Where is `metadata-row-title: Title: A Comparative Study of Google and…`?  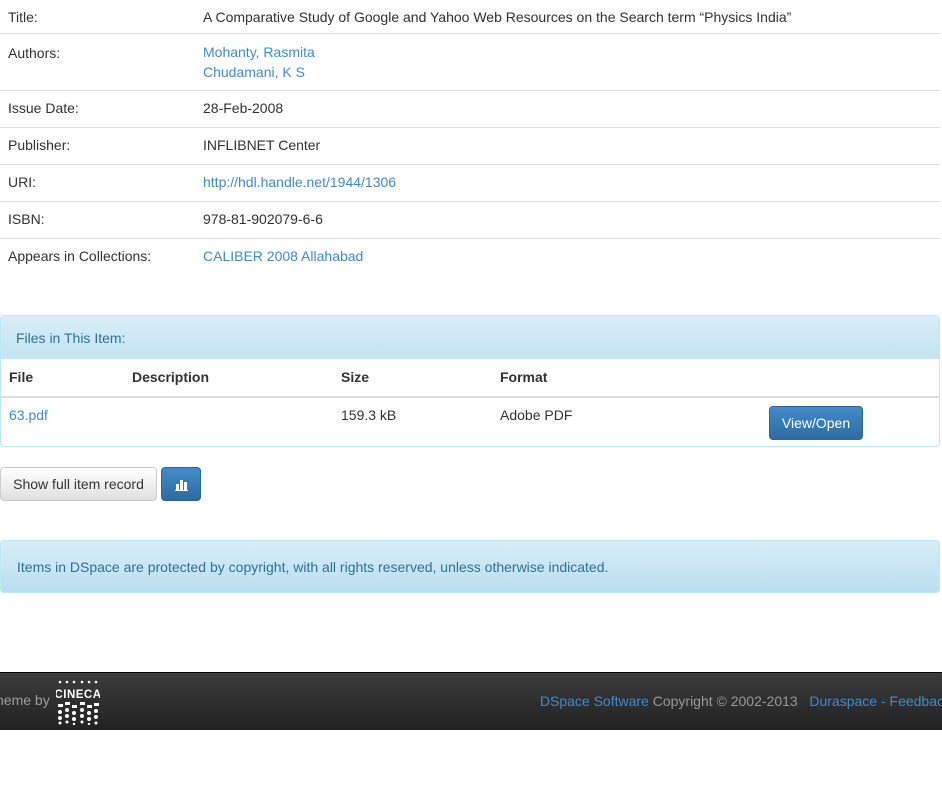 metadata-row-title: Title: A Comparative Study of Google and… is located at coordinates (470, 17).